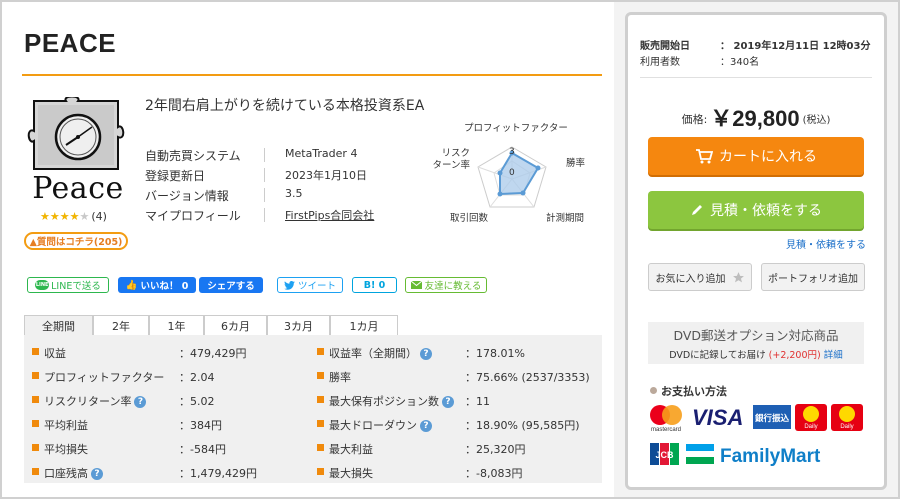  Describe the element at coordinates (60, 216) in the screenshot. I see `rating-star-filled: ★★★★` at that location.